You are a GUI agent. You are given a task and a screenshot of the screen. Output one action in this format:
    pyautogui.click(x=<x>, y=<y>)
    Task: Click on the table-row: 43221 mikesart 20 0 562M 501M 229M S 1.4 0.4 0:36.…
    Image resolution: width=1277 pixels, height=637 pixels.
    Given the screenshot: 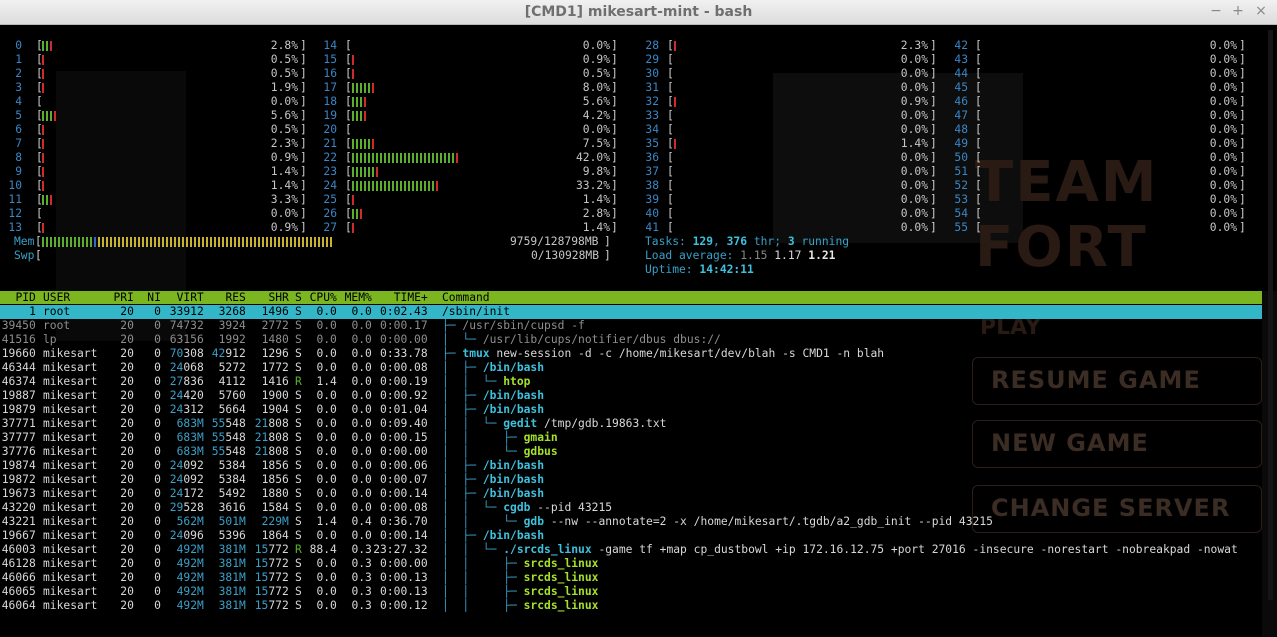 What is the action you would take?
    pyautogui.click(x=631, y=522)
    